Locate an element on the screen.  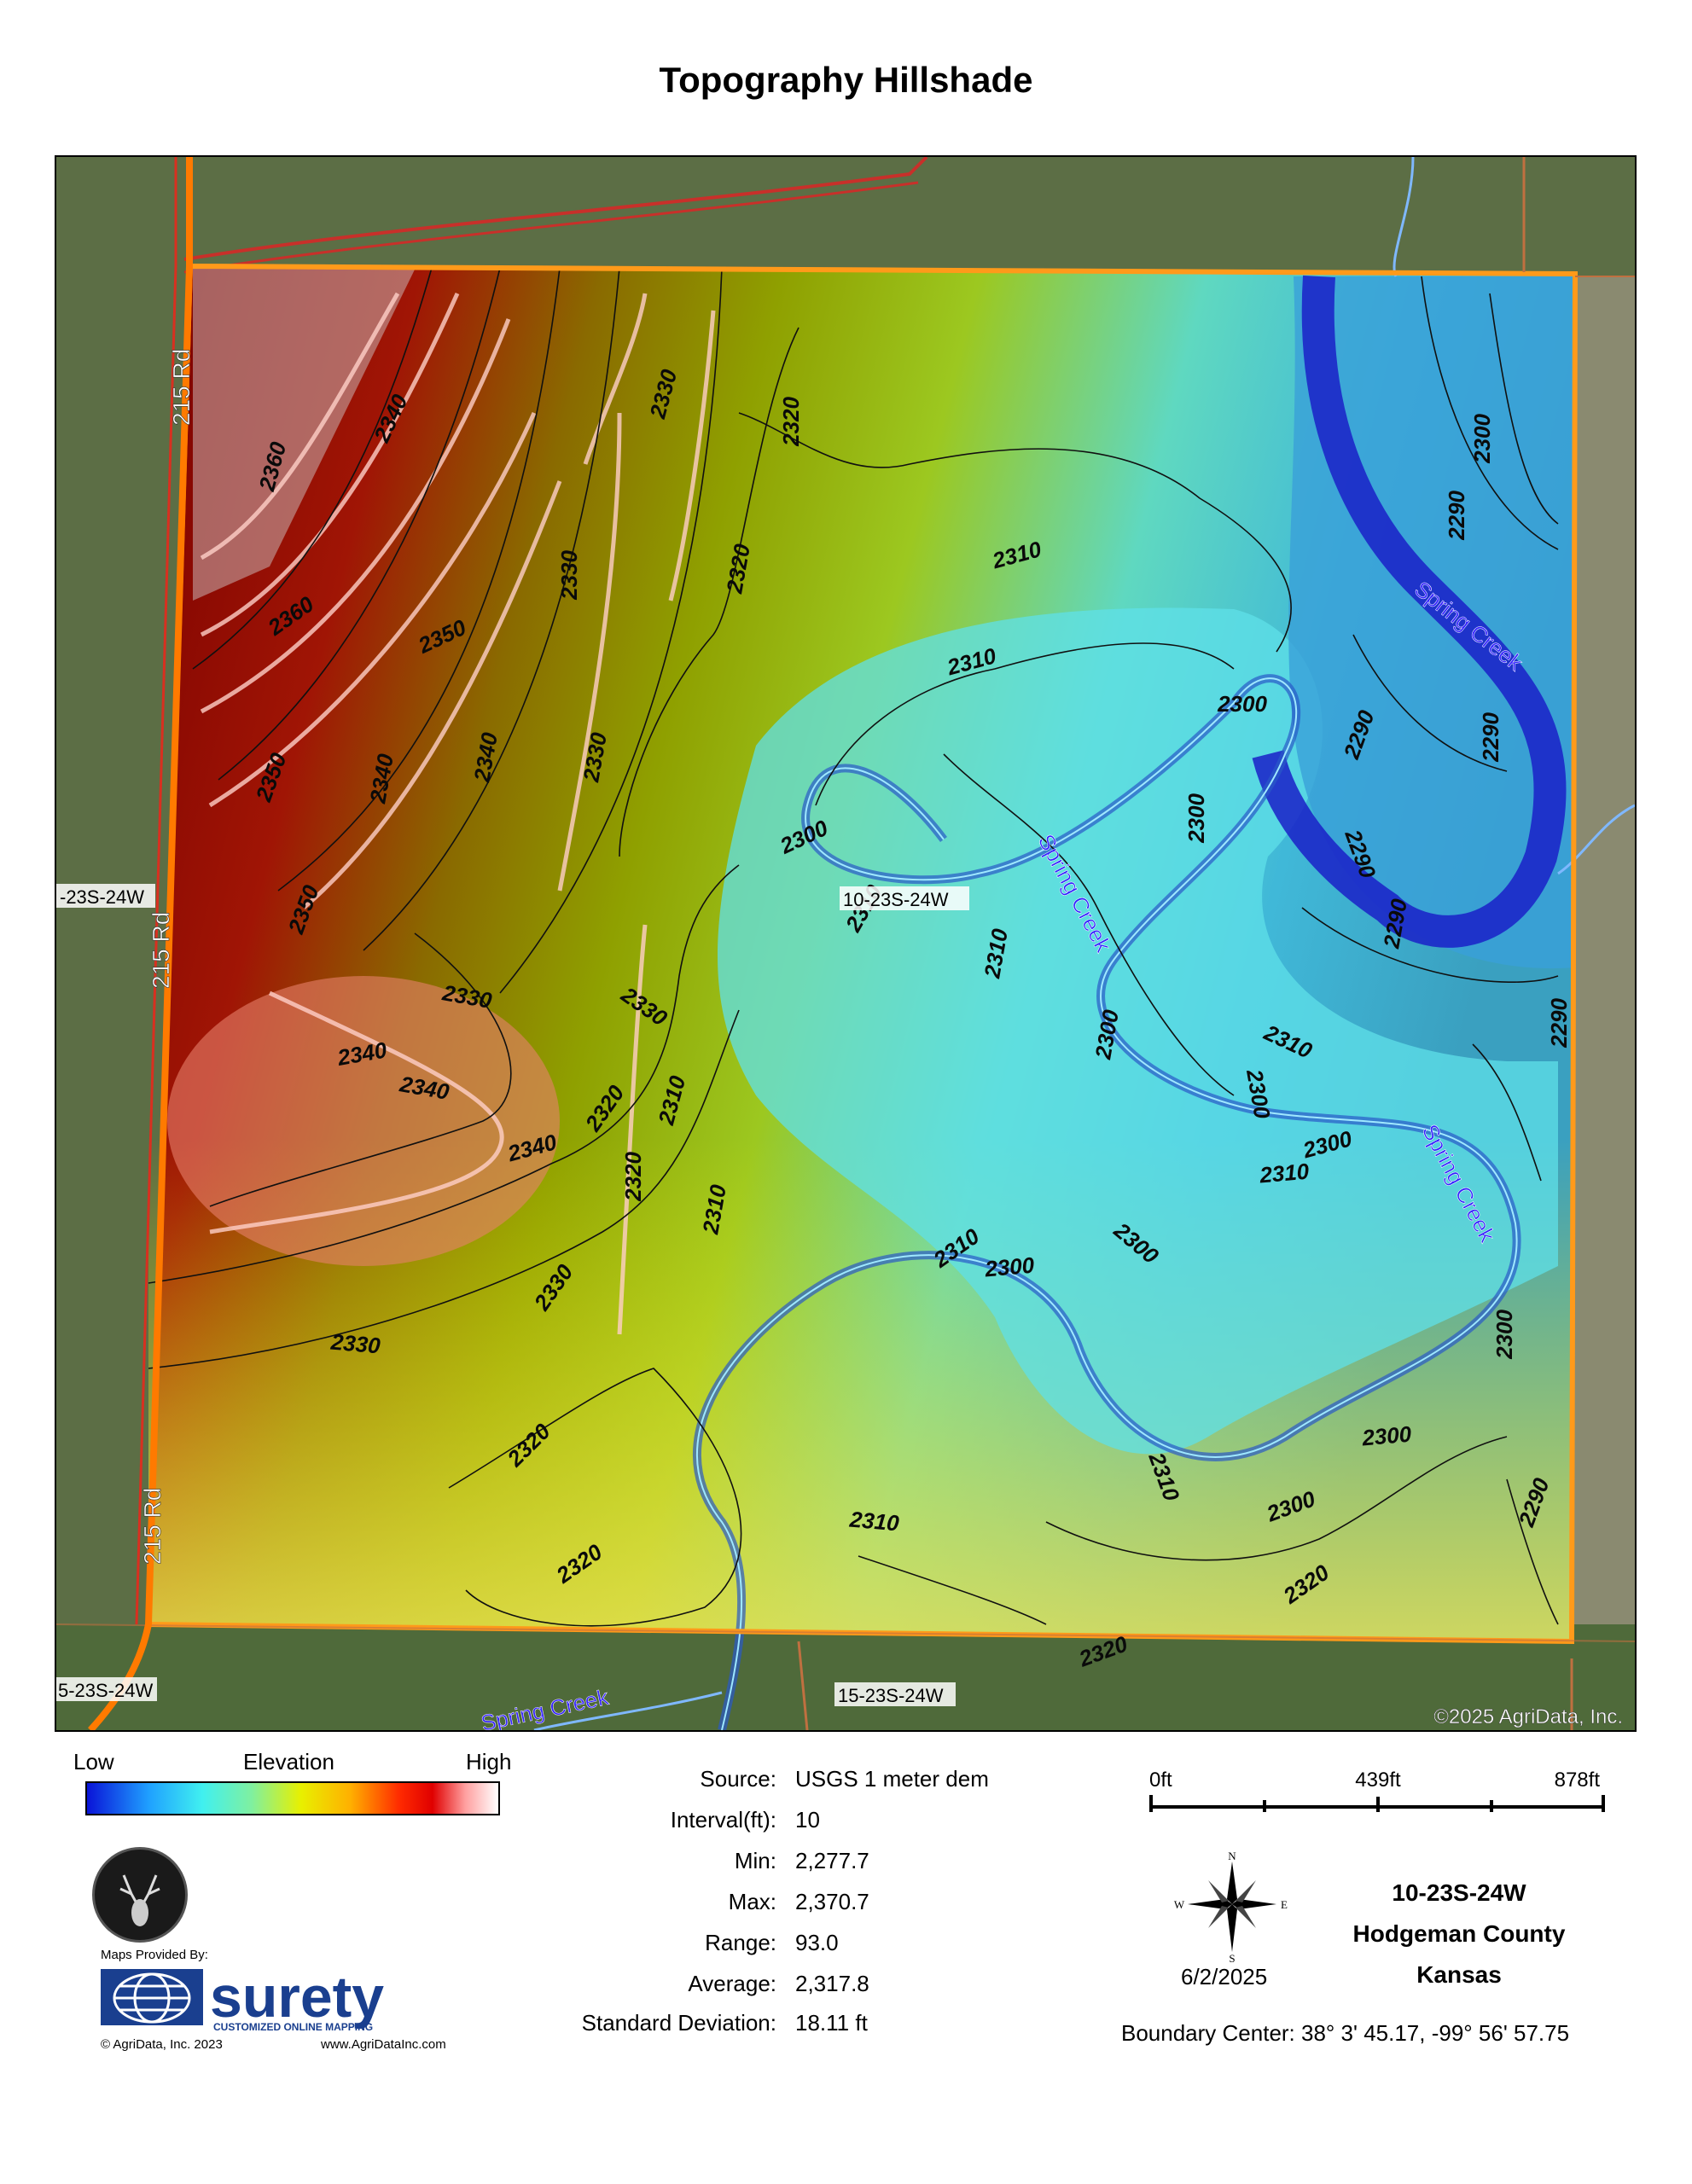
contour-label: 2360 is located at coordinates (272, 466).